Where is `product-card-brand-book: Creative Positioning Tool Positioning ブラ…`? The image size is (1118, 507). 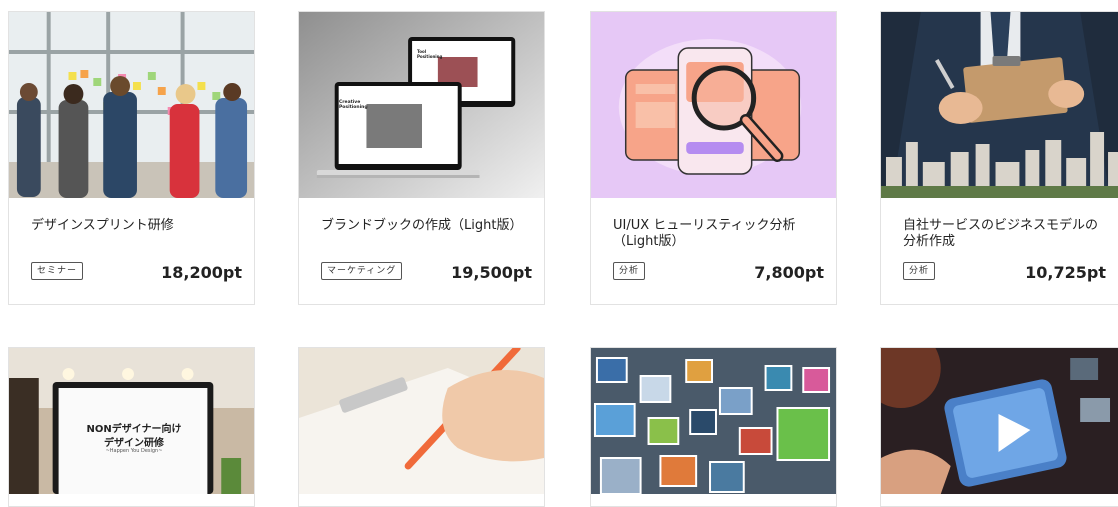
product-card-brand-book: Creative Positioning Tool Positioning ブラ… is located at coordinates (421, 158).